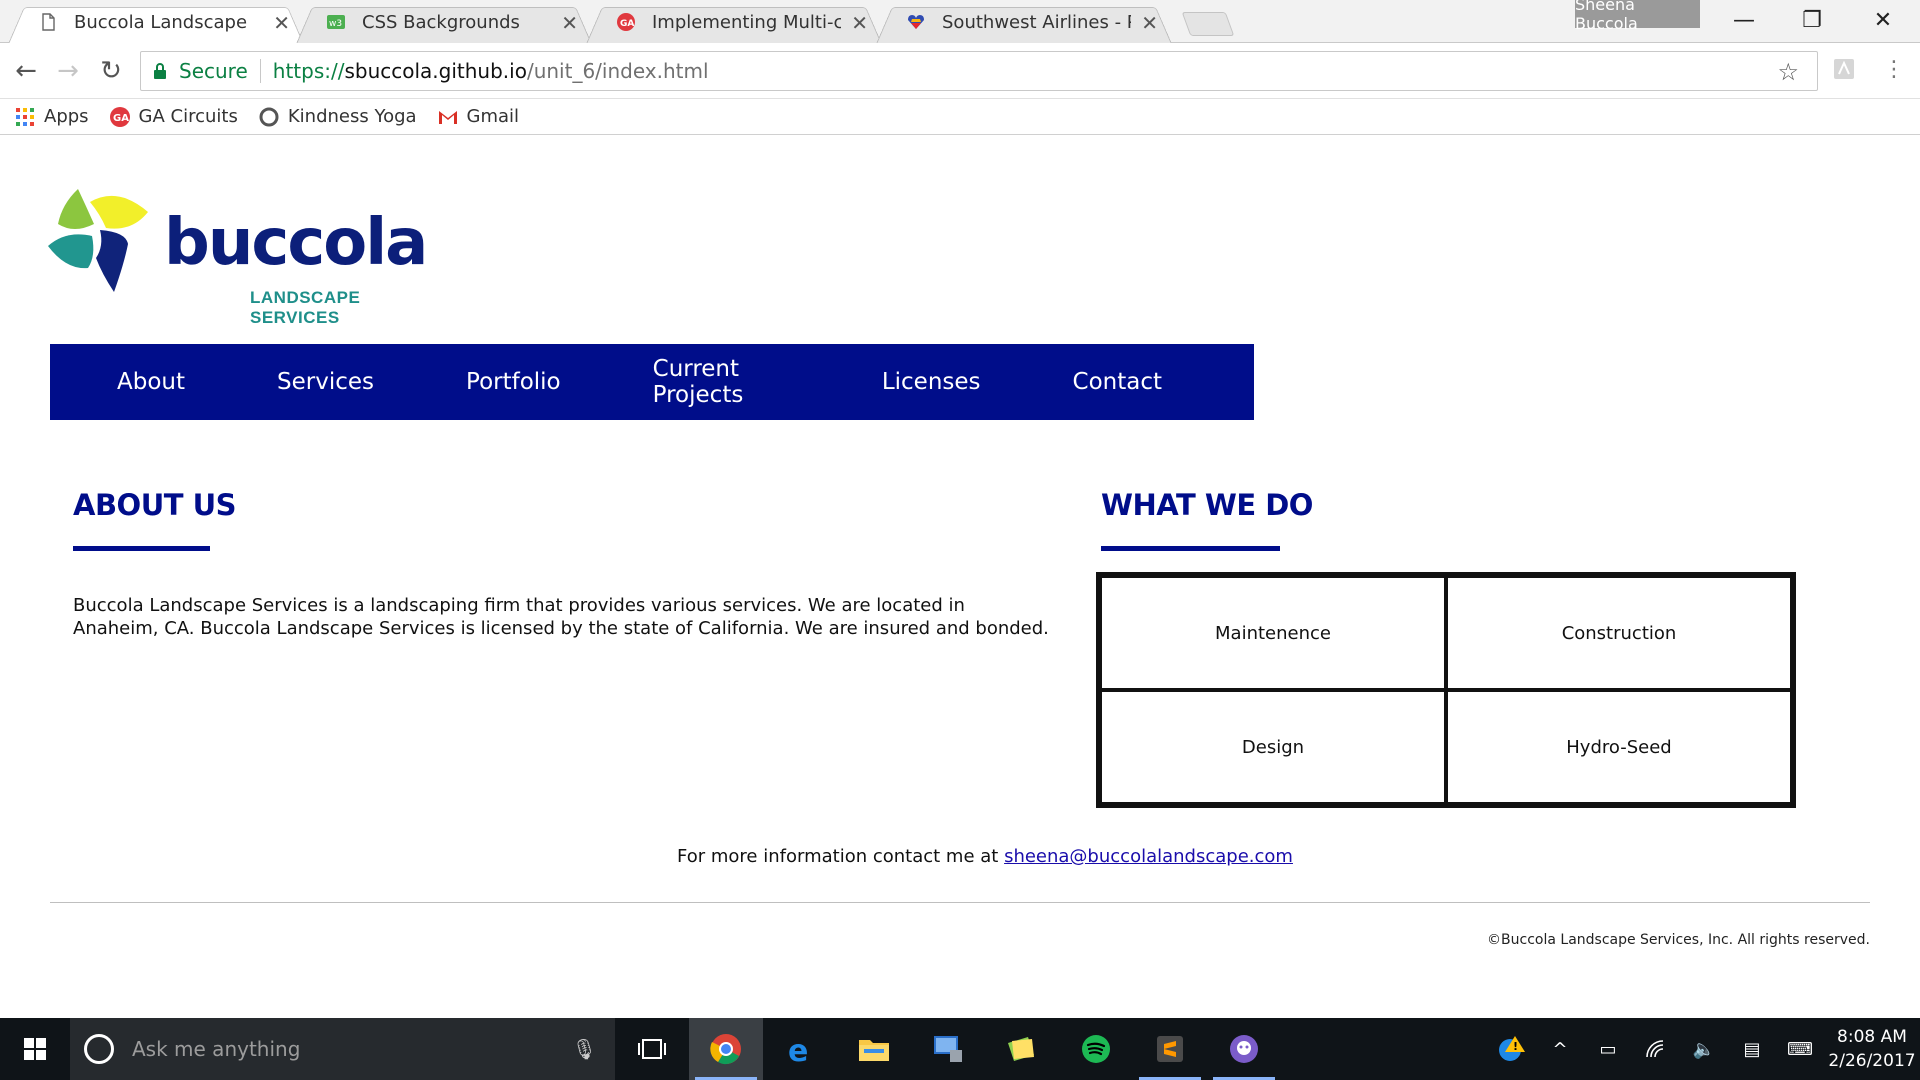  What do you see at coordinates (1148, 856) in the screenshot?
I see `contact-email-link: sheena@buccolalandscape.com` at bounding box center [1148, 856].